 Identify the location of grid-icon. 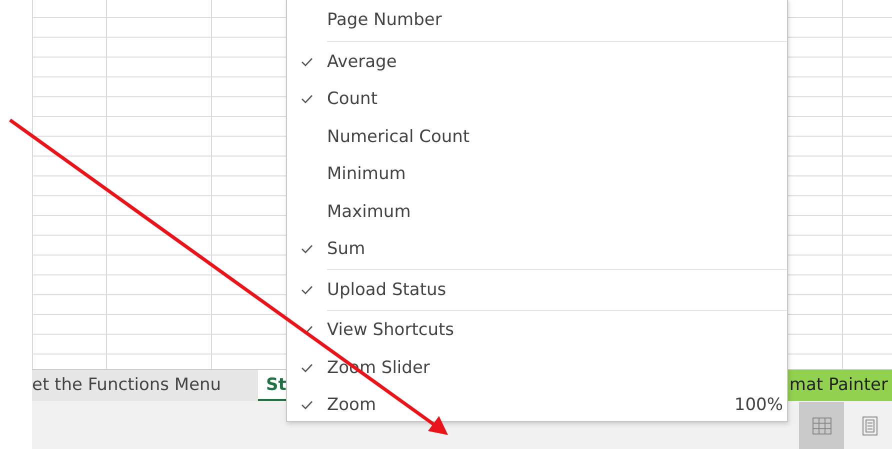
(822, 425).